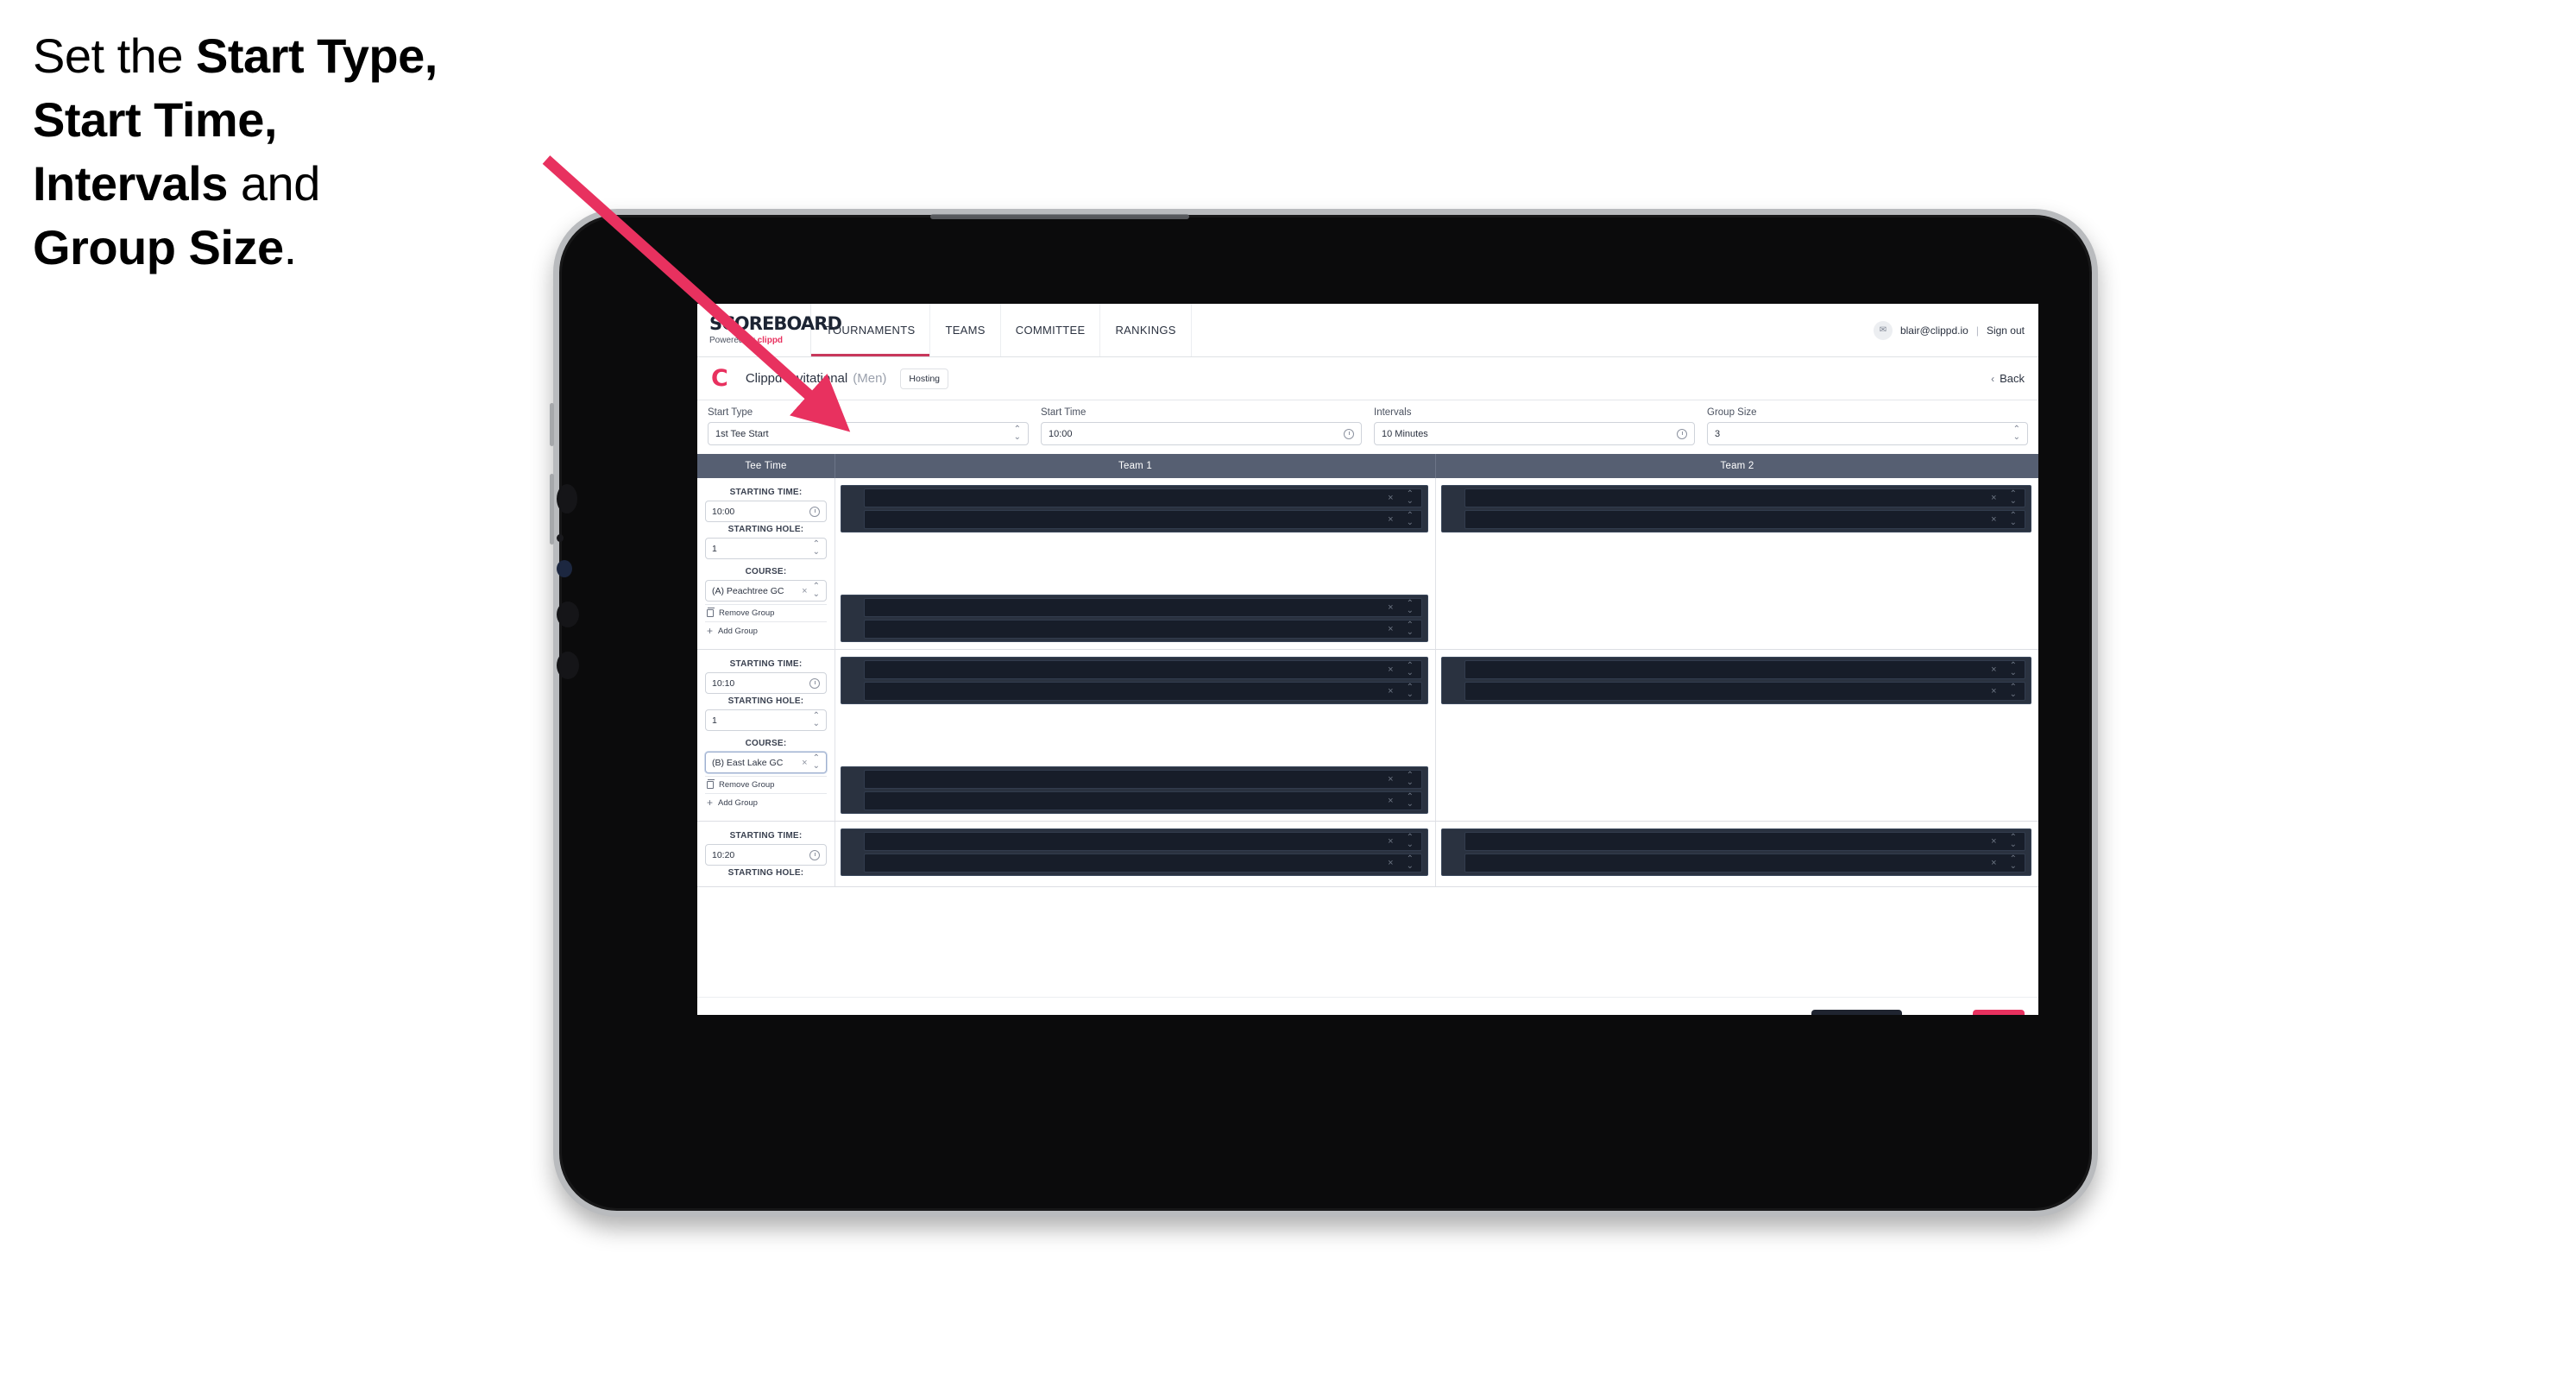 The width and height of the screenshot is (2576, 1386). Describe the element at coordinates (1856, 1013) in the screenshot. I see `reset-changes-button: Reset Changes` at that location.